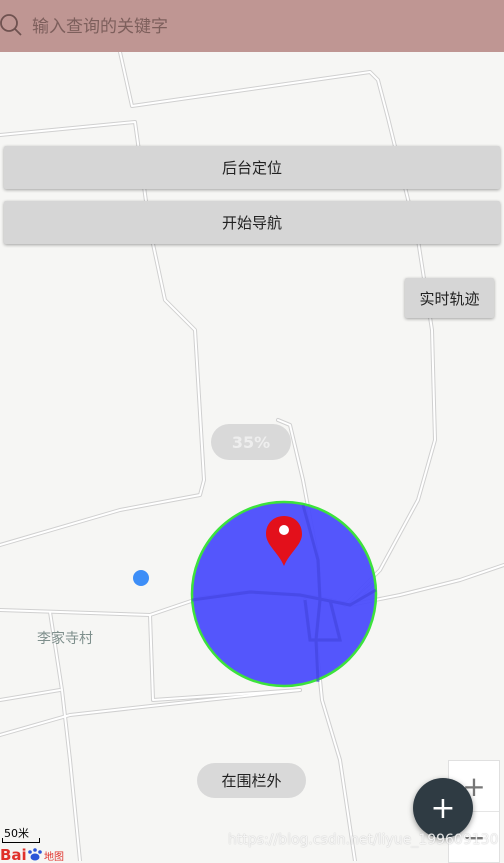 This screenshot has height=863, width=504. I want to click on add-fab-button: +, so click(443, 808).